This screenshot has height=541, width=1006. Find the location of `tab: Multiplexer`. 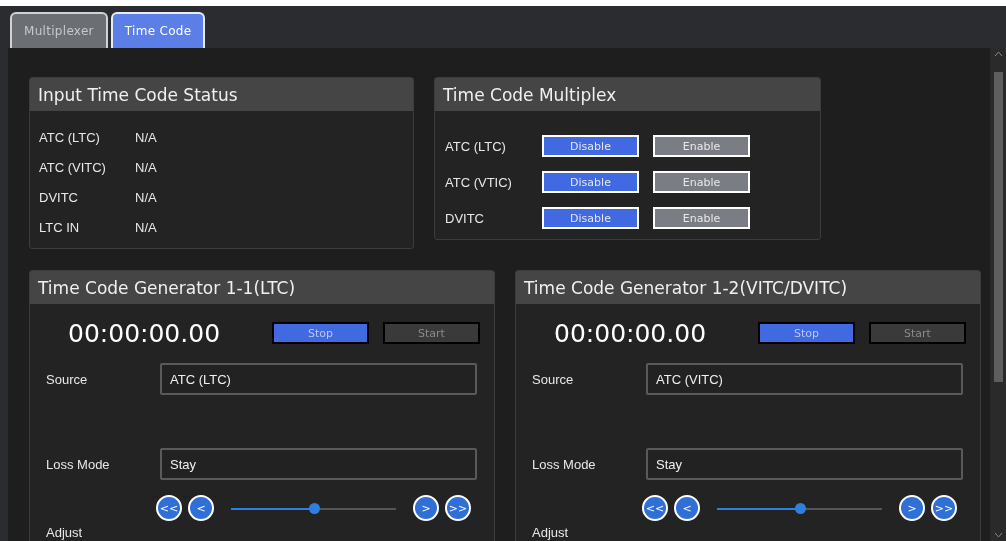

tab: Multiplexer is located at coordinates (59, 30).